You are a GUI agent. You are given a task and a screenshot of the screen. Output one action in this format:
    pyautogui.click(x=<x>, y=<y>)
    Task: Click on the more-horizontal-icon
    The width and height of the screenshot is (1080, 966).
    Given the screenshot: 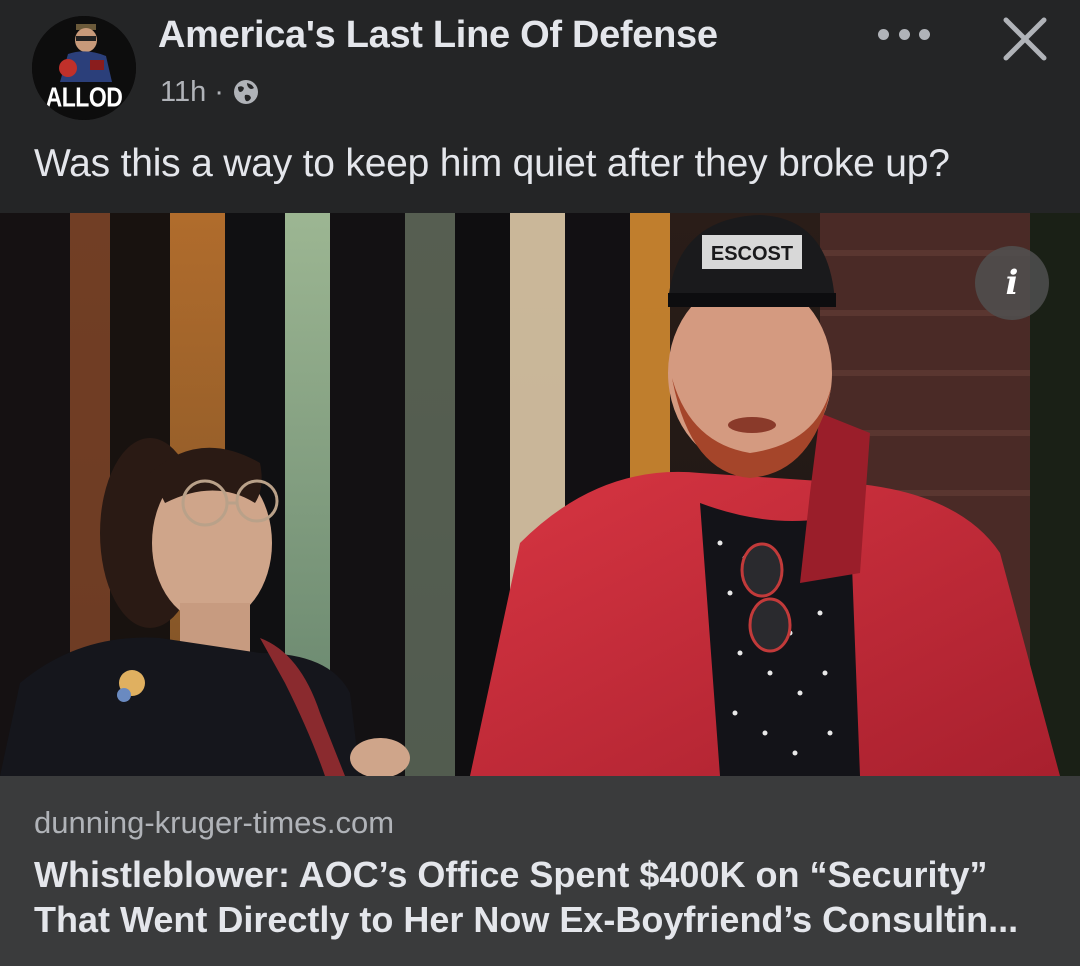 What is the action you would take?
    pyautogui.click(x=904, y=34)
    